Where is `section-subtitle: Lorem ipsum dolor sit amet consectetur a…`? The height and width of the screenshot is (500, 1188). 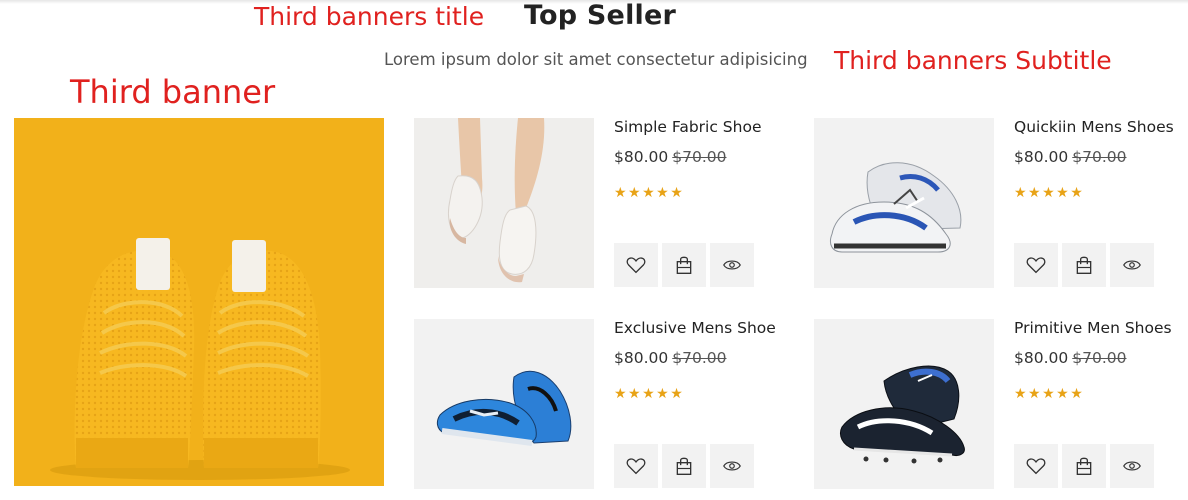 section-subtitle: Lorem ipsum dolor sit amet consectetur a… is located at coordinates (596, 59).